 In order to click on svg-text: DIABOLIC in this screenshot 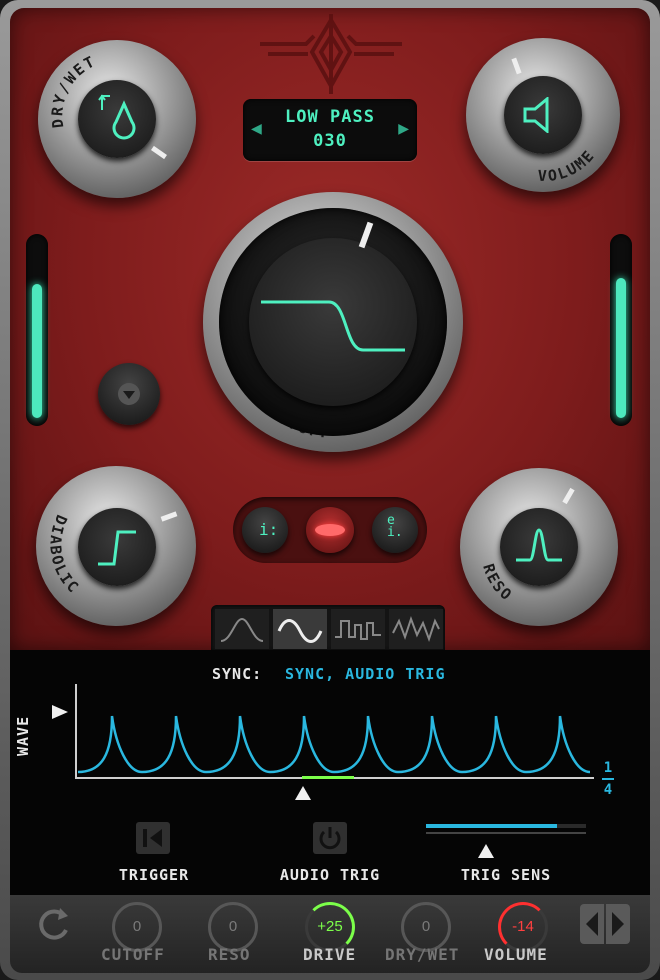, I will do `click(64, 554)`.